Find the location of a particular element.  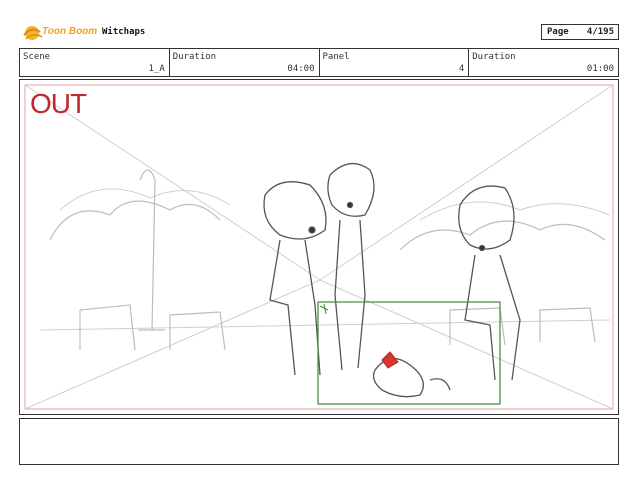

transition-label: OUT is located at coordinates (58, 103).